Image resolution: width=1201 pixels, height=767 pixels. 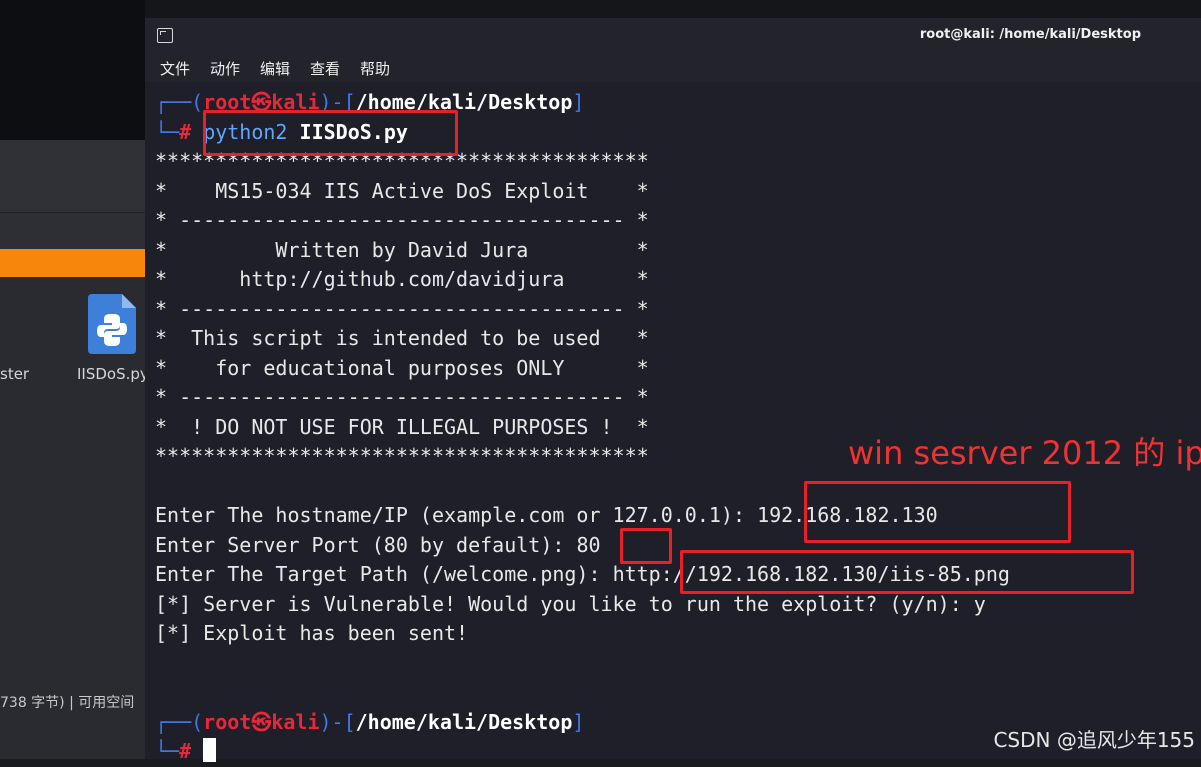 What do you see at coordinates (112, 324) in the screenshot?
I see `python-file-icon` at bounding box center [112, 324].